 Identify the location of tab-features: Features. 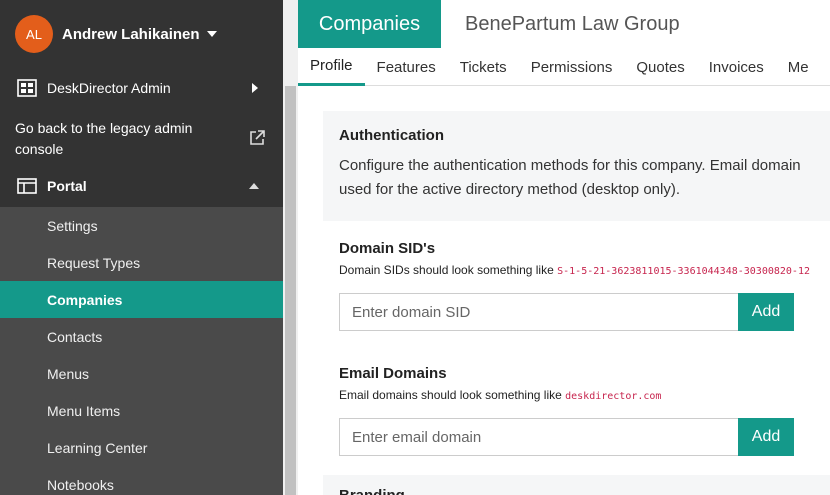
(406, 67).